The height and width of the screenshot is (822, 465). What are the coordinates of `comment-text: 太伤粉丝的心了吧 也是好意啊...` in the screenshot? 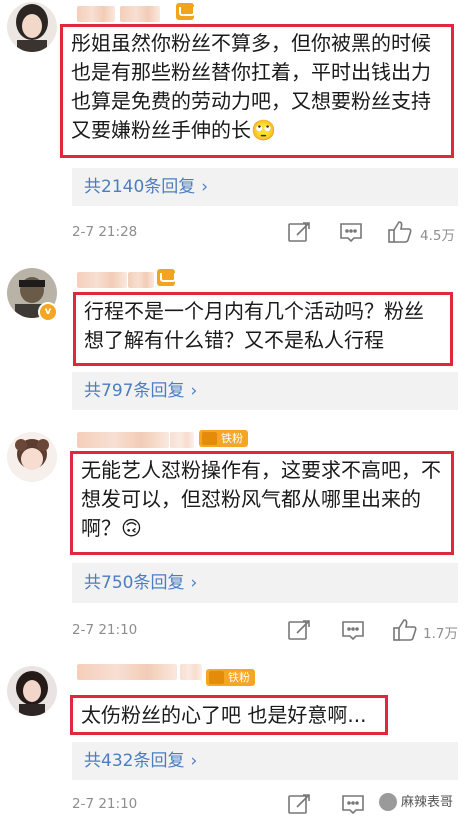 It's located at (224, 715).